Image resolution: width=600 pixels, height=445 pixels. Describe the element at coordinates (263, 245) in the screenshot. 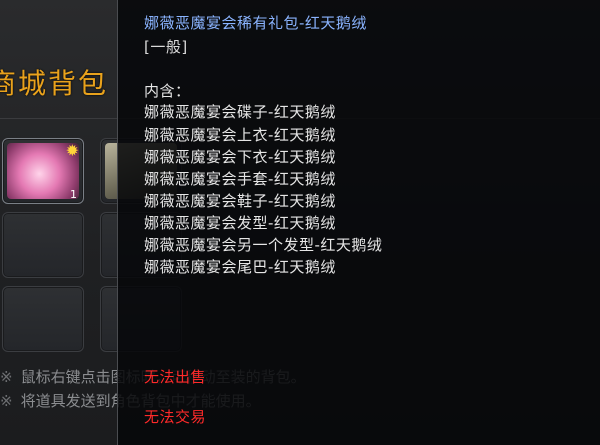

I see `content-item: 娜薇恶魔宴会另一个发型-红天鹅绒` at that location.